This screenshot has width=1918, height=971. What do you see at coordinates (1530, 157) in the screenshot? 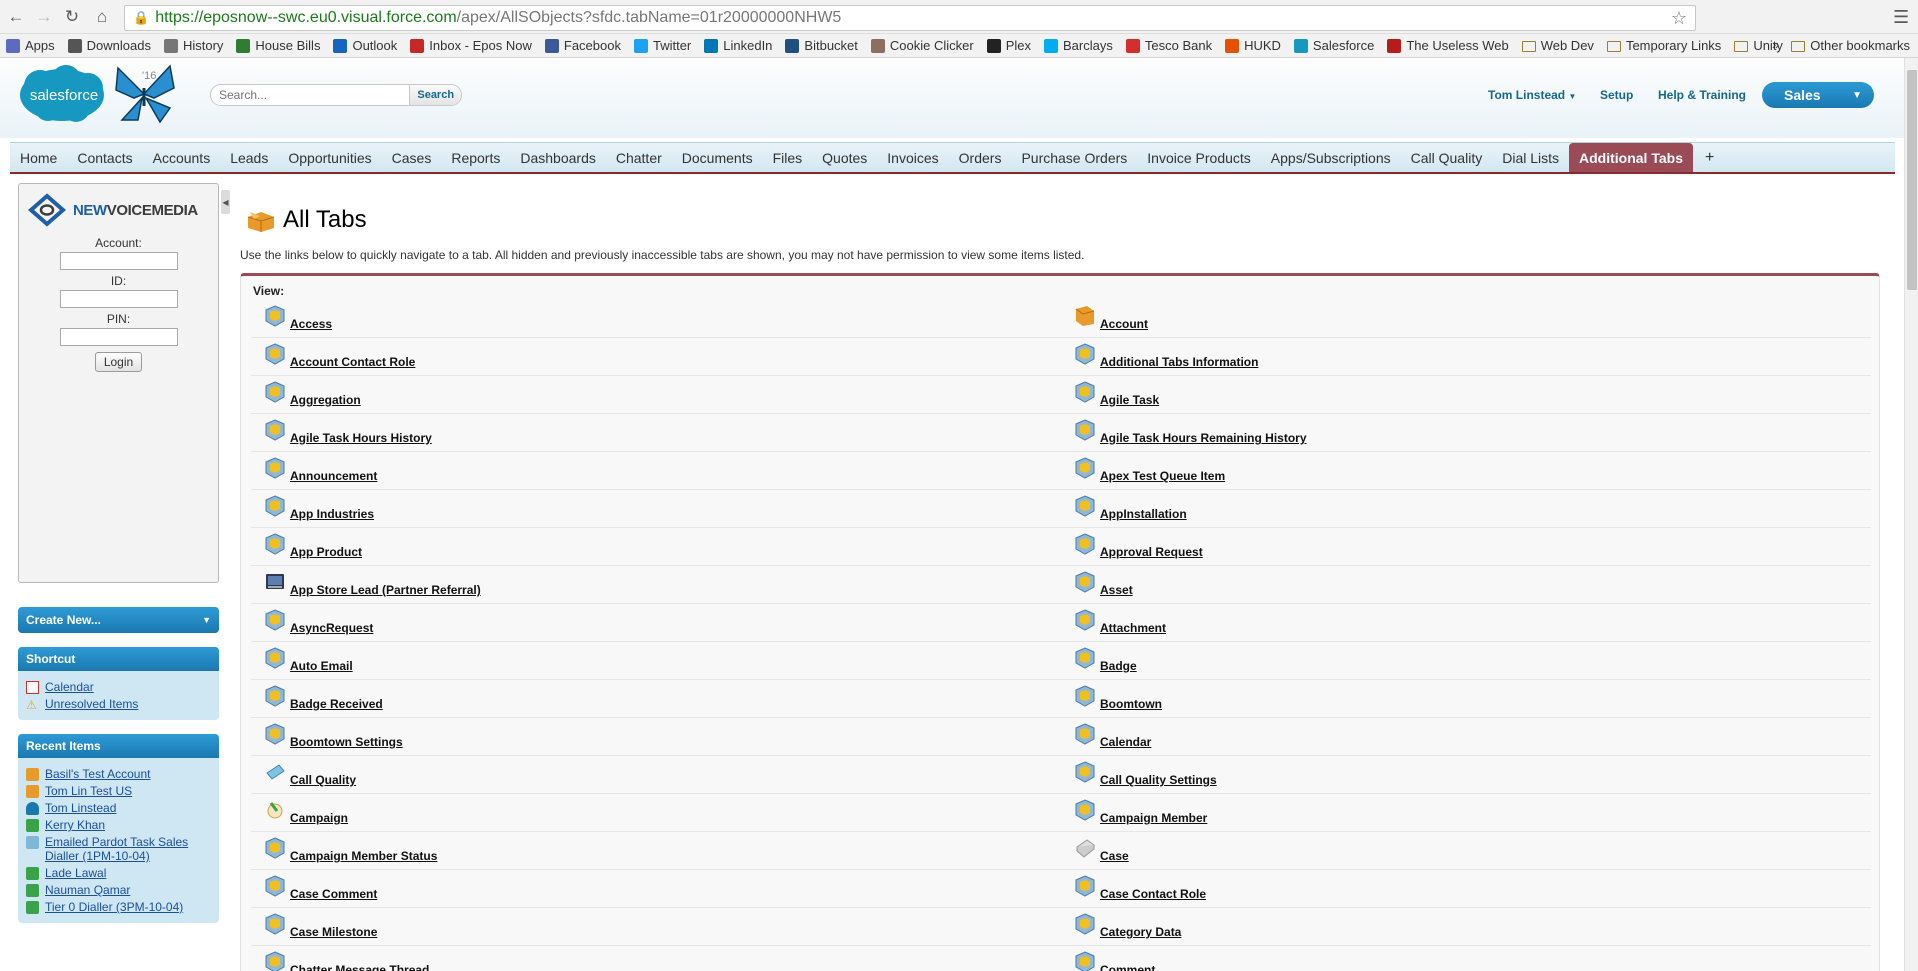
I see `tab-dial-lists: Dial Lists` at bounding box center [1530, 157].